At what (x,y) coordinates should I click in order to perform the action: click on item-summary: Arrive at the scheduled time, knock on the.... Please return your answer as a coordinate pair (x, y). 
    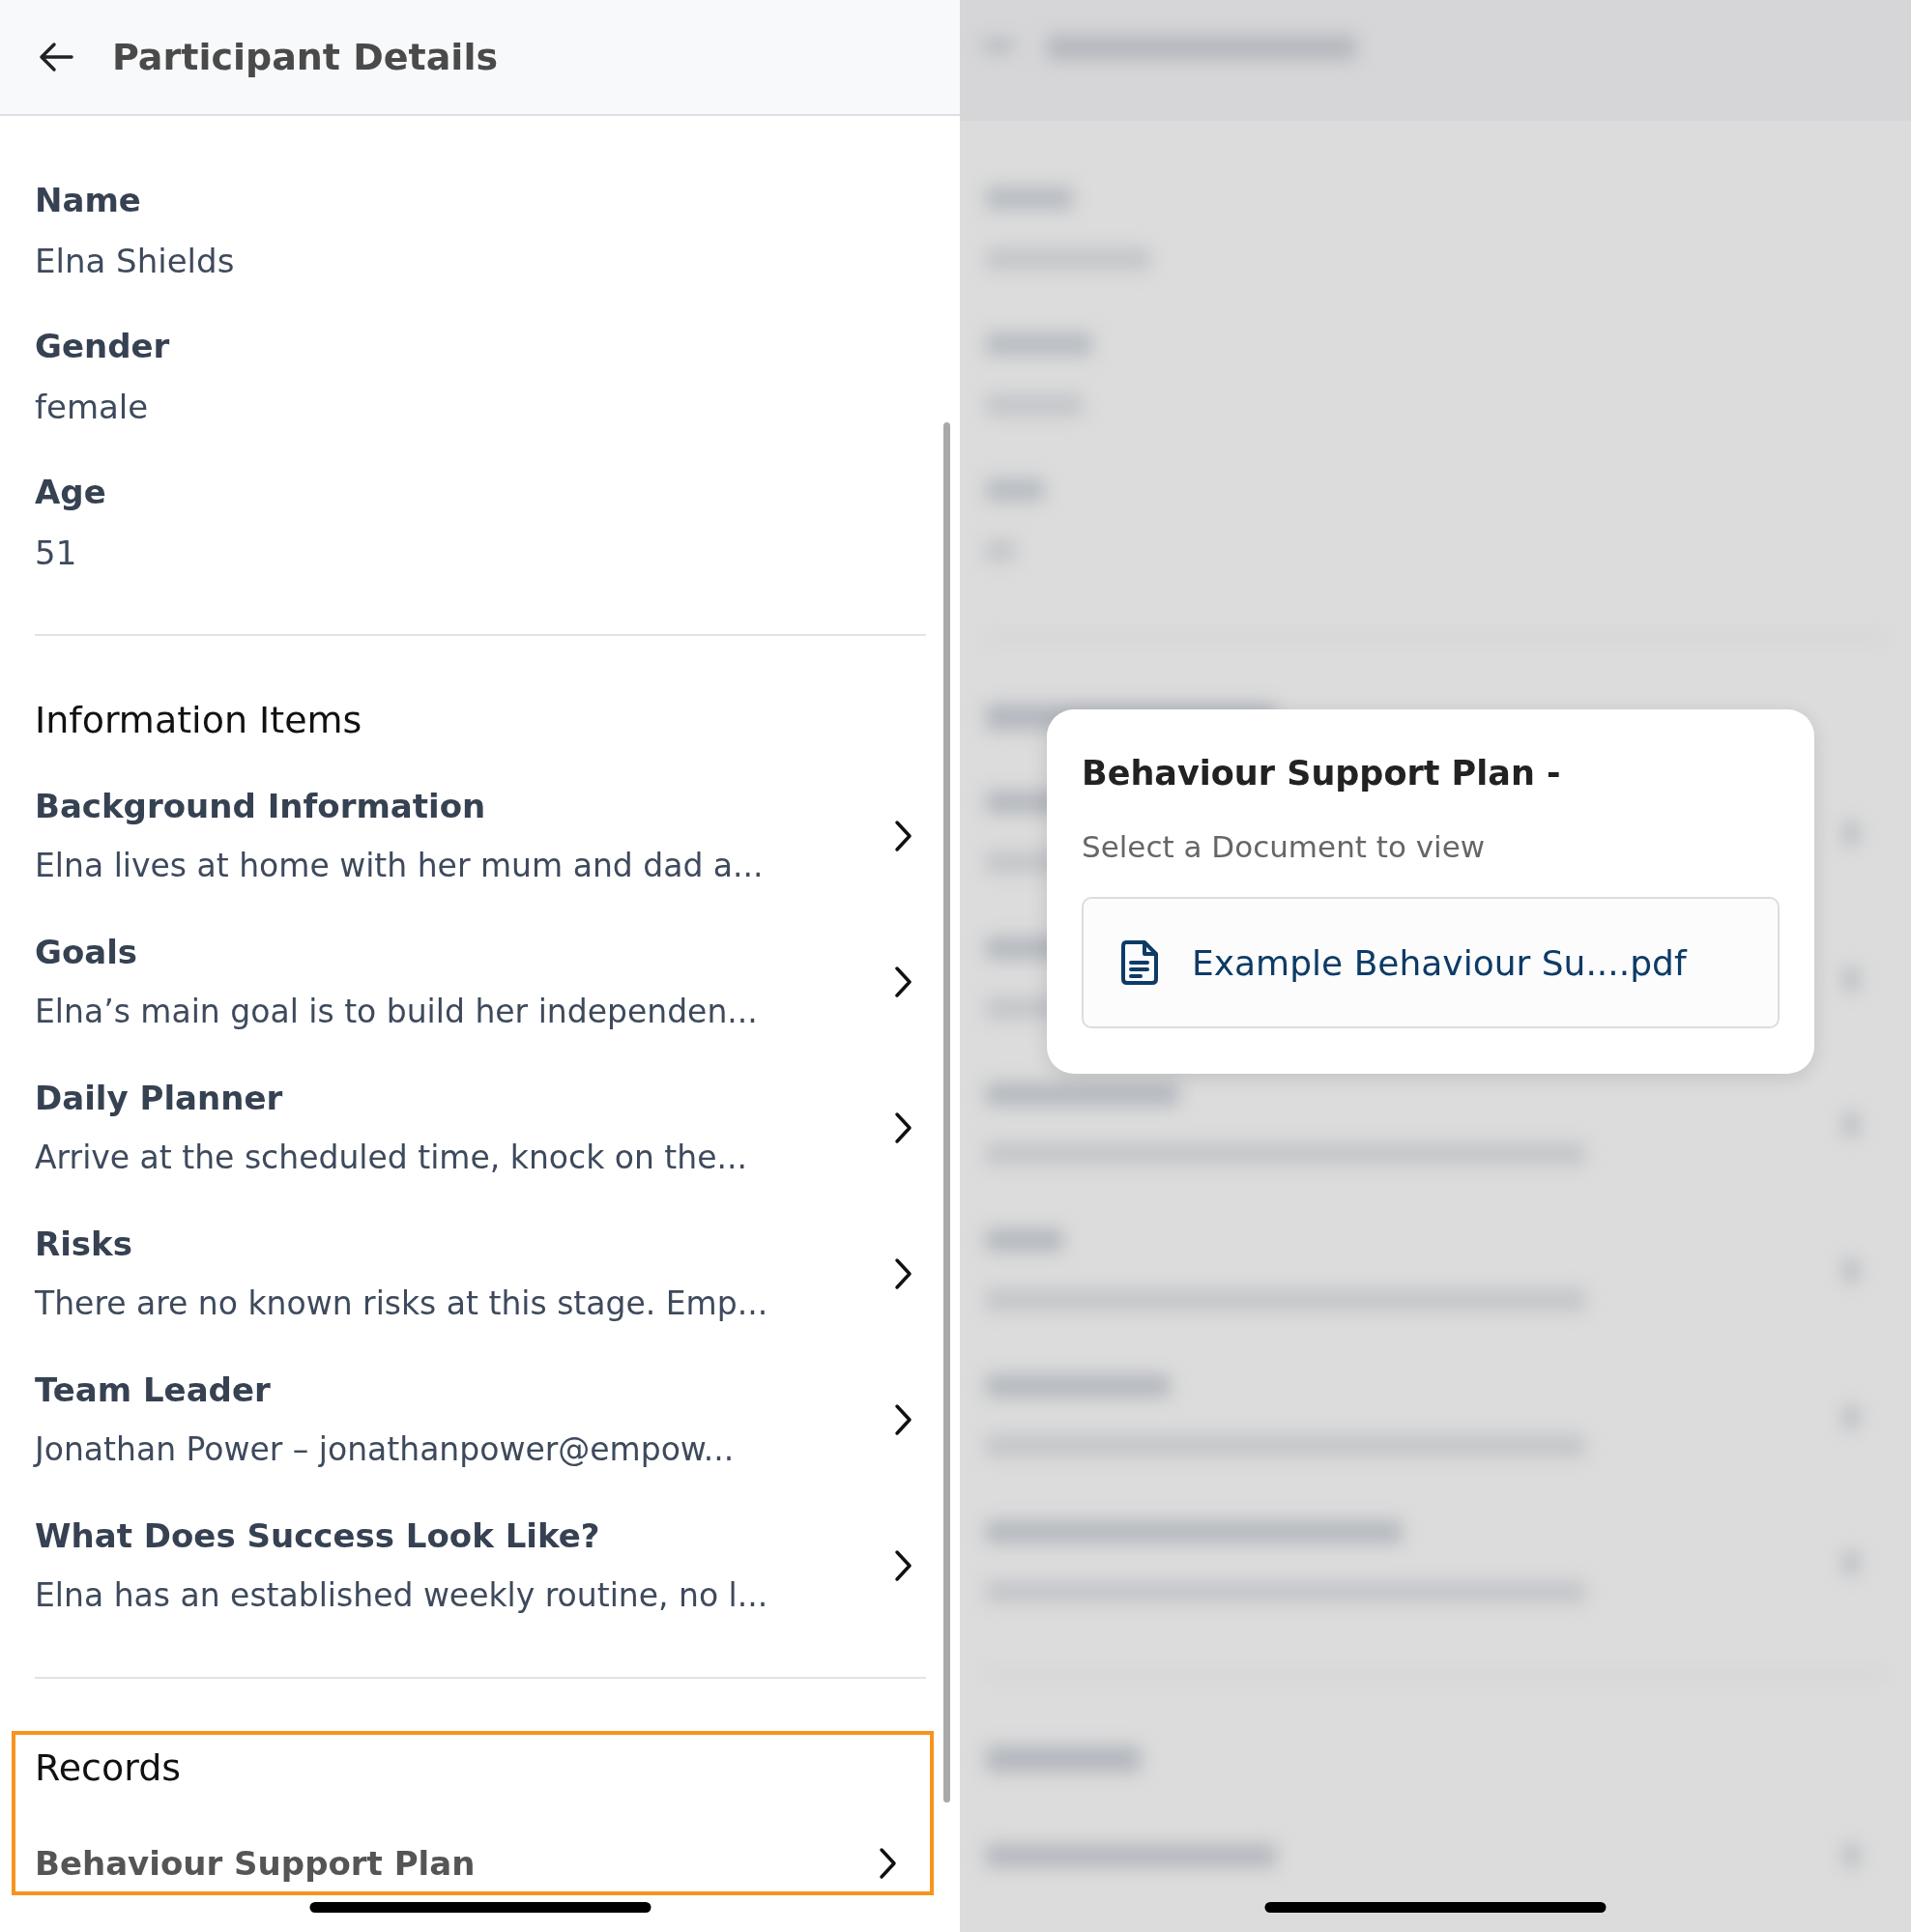
    Looking at the image, I should click on (391, 1158).